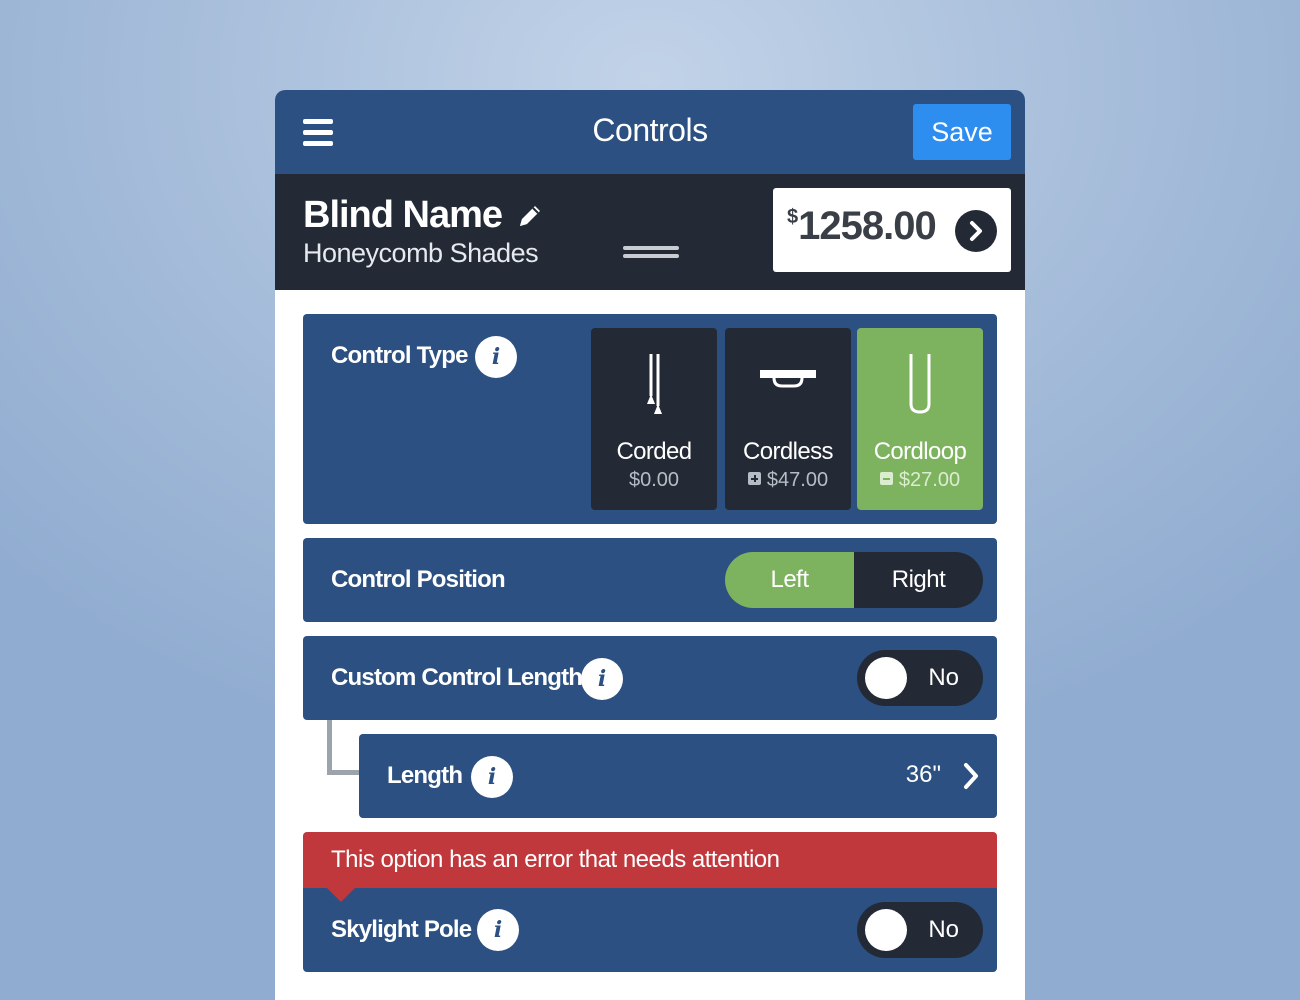  Describe the element at coordinates (788, 451) in the screenshot. I see `option-label: Cordless` at that location.